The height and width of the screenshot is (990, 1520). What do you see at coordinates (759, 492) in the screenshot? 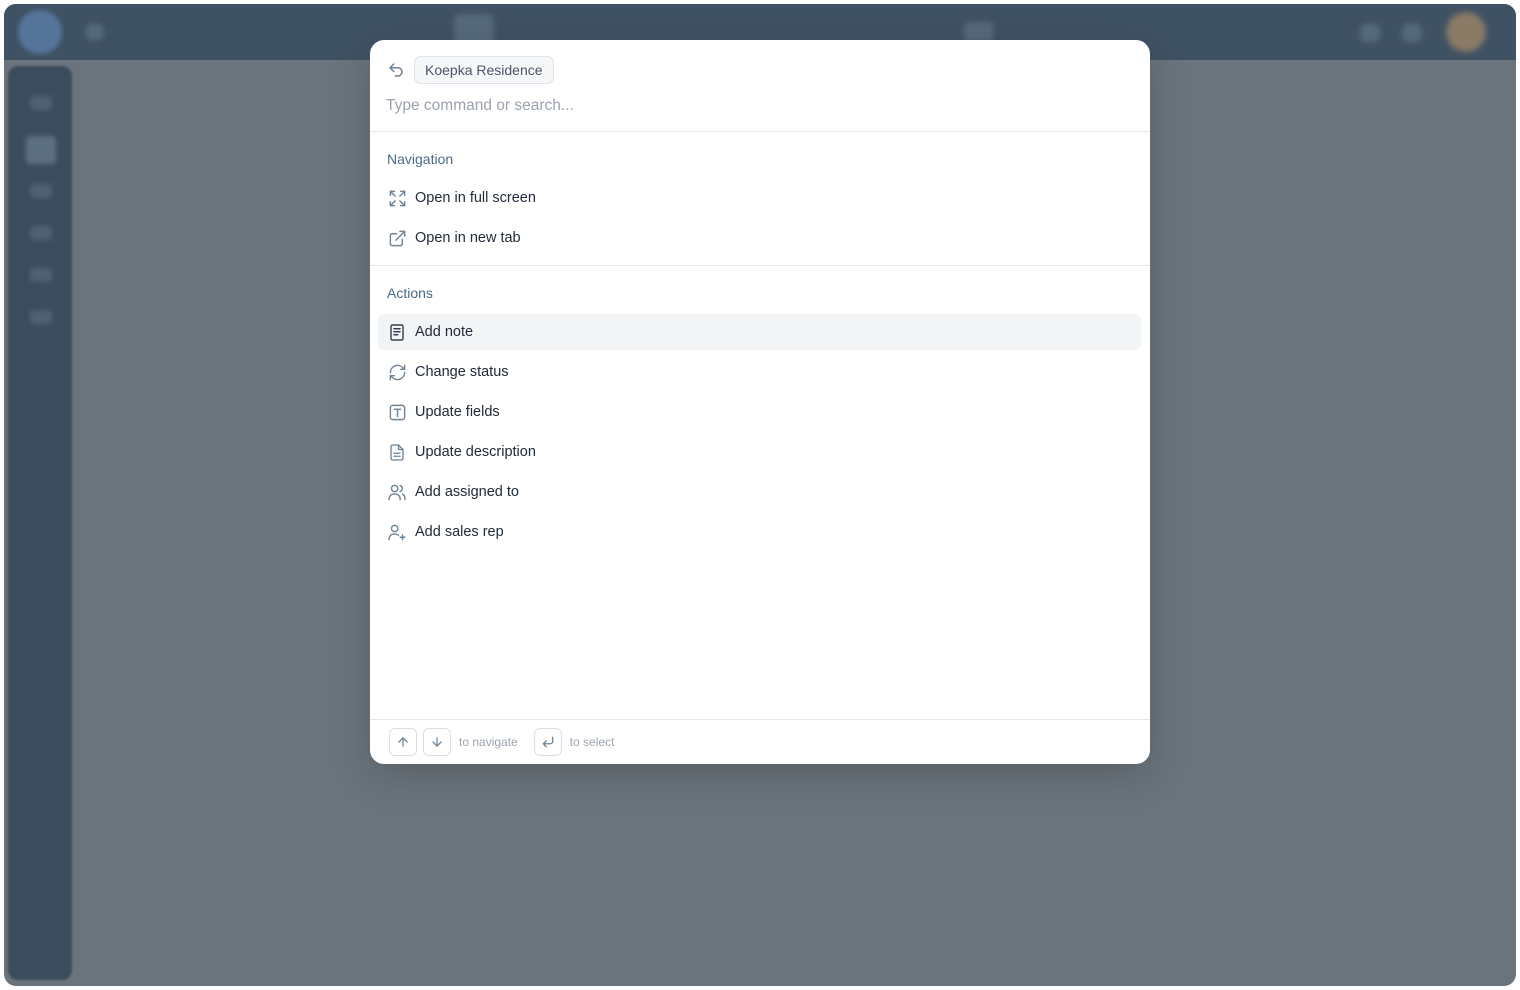
I see `command-add-assigned-to: Add assigned to` at bounding box center [759, 492].